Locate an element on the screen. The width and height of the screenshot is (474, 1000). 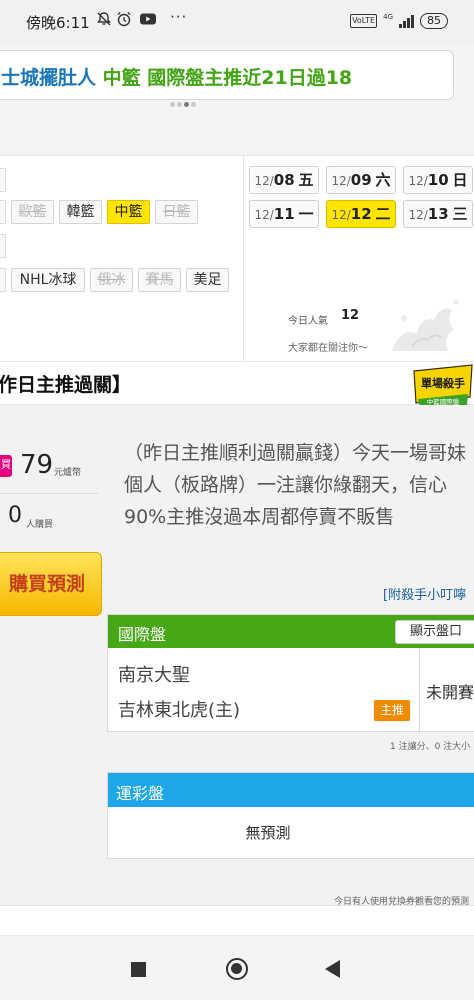
sport-chip-russia-hockey: 俄冰 is located at coordinates (111, 280).